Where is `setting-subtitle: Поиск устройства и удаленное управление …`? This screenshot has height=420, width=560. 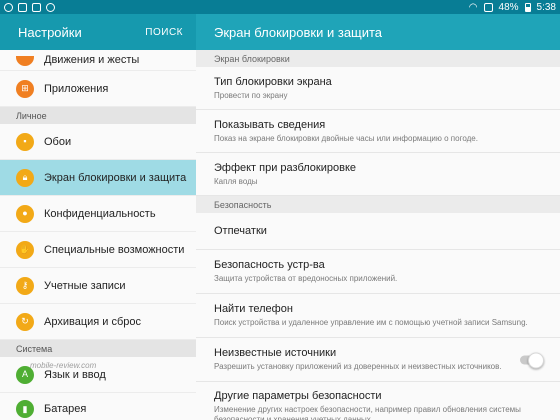
setting-subtitle: Поиск устройства и удаленное управление … is located at coordinates (371, 322).